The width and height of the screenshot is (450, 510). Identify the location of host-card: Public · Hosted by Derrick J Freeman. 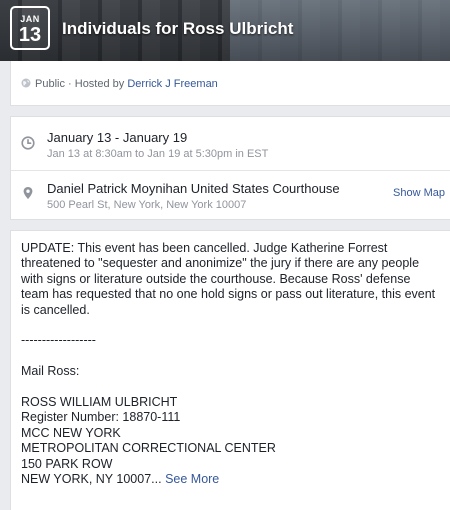
(230, 83).